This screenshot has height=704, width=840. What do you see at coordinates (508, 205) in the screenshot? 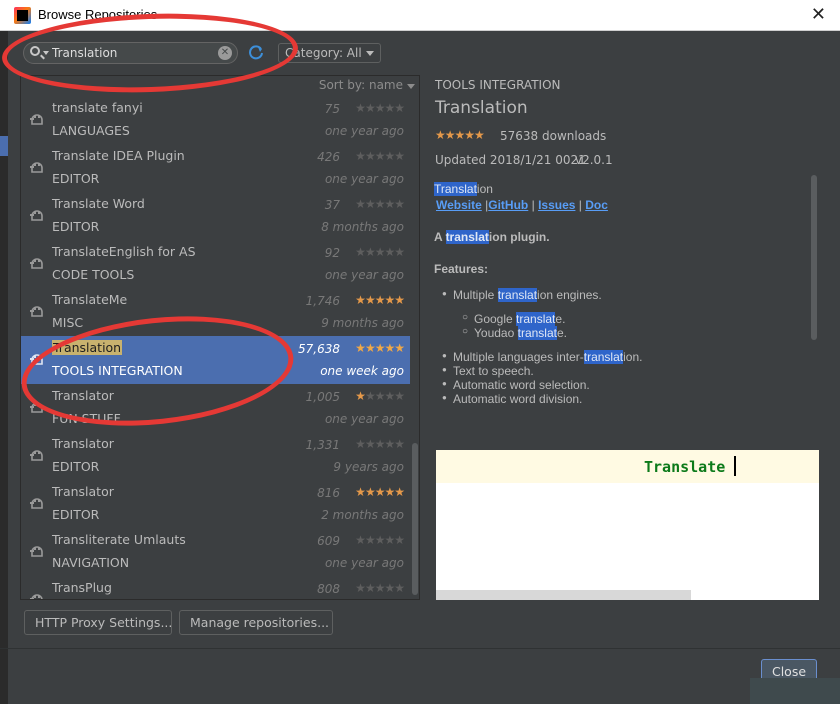
I see `github-link: GitHub` at bounding box center [508, 205].